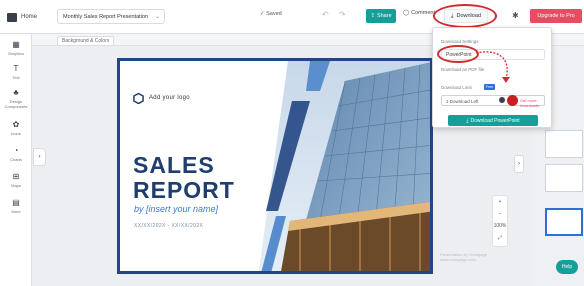 Image resolution: width=584 pixels, height=286 pixels. What do you see at coordinates (16, 77) in the screenshot?
I see `sidebar-item-label: Text` at bounding box center [16, 77].